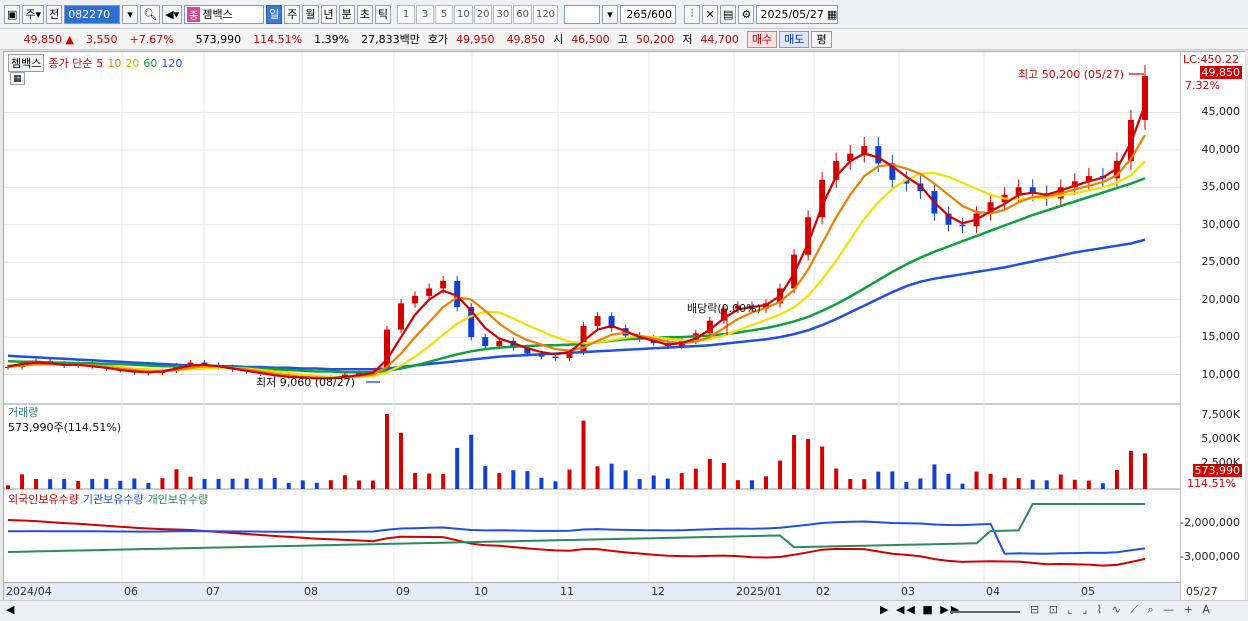 The image size is (1248, 621). I want to click on market-select: 주 ▾, so click(33, 14).